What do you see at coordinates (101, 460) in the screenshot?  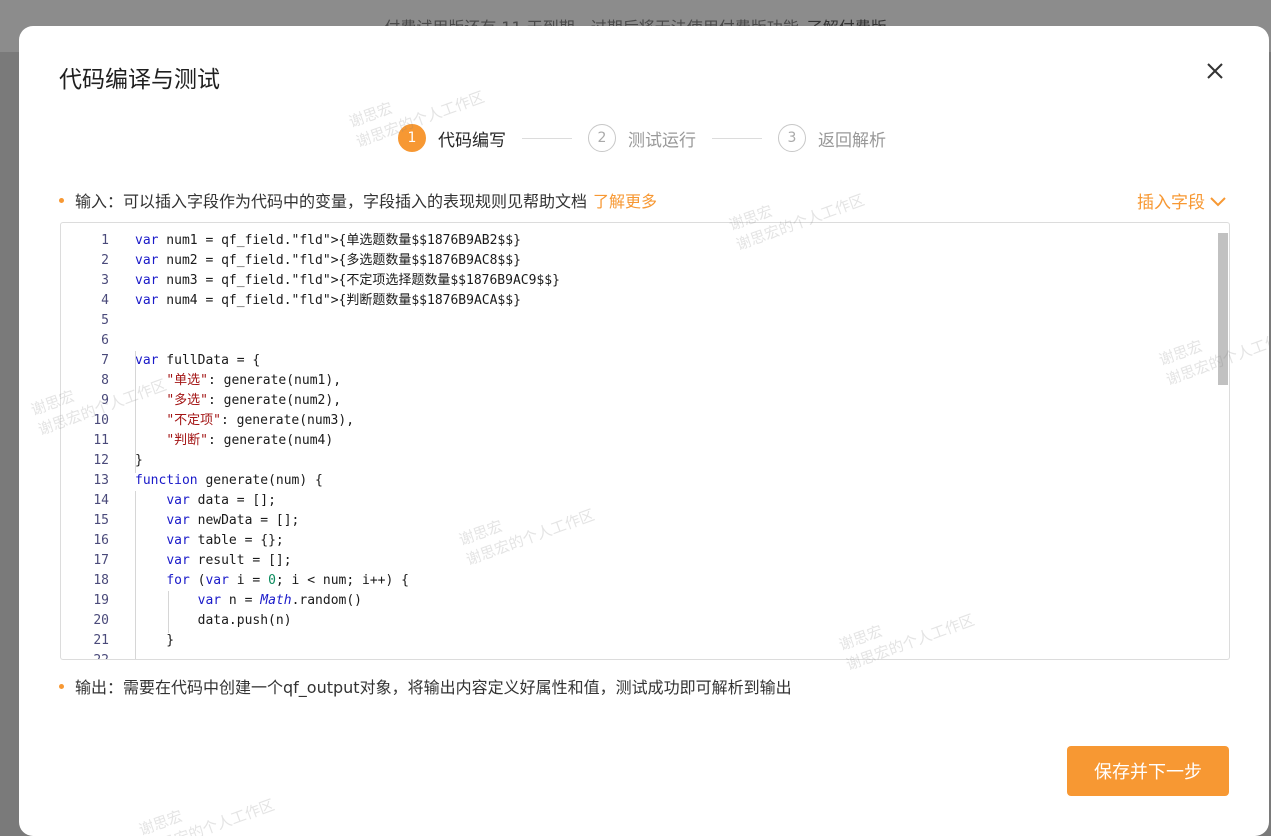 I see `line-number: 12` at bounding box center [101, 460].